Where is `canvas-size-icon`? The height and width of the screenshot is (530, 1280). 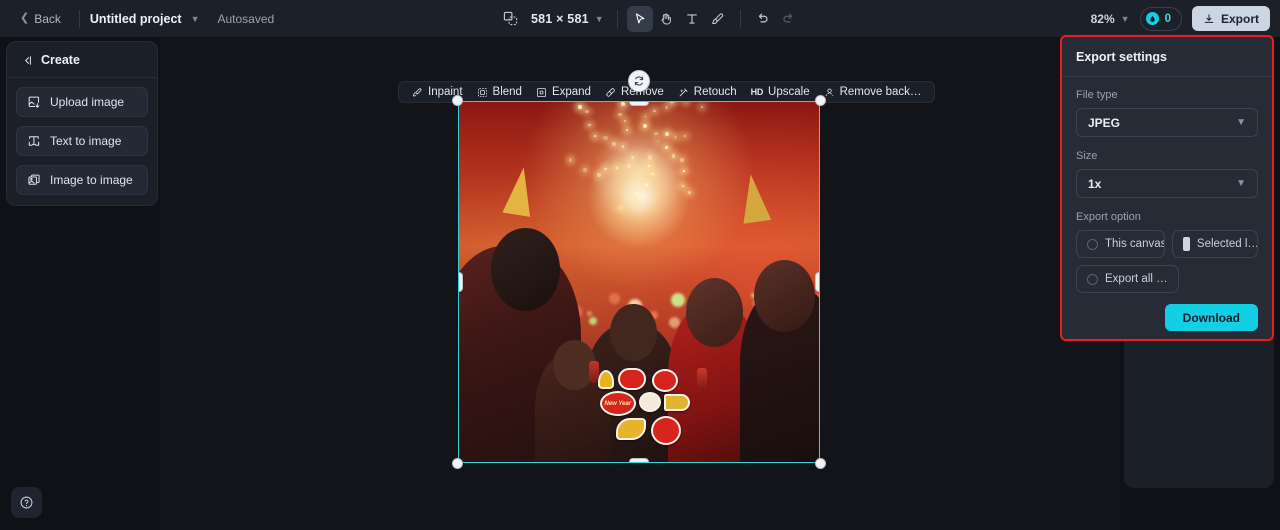
canvas-size-icon is located at coordinates (510, 19).